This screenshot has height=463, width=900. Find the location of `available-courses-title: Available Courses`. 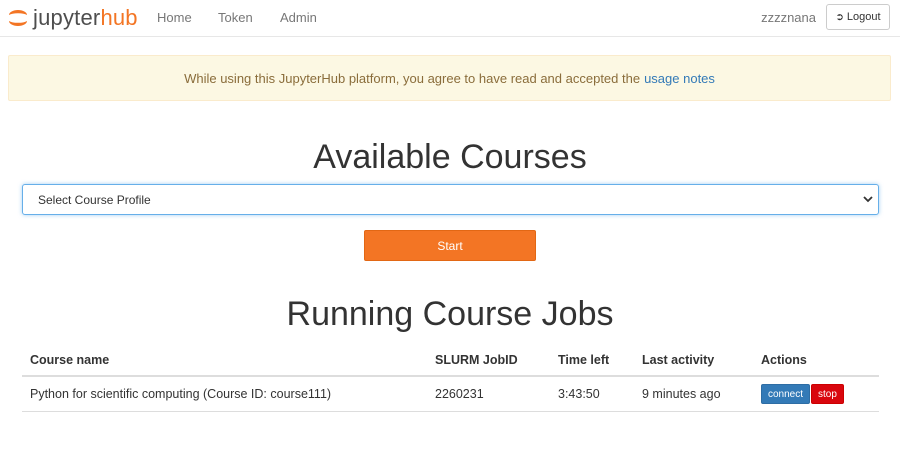

available-courses-title: Available Courses is located at coordinates (450, 157).